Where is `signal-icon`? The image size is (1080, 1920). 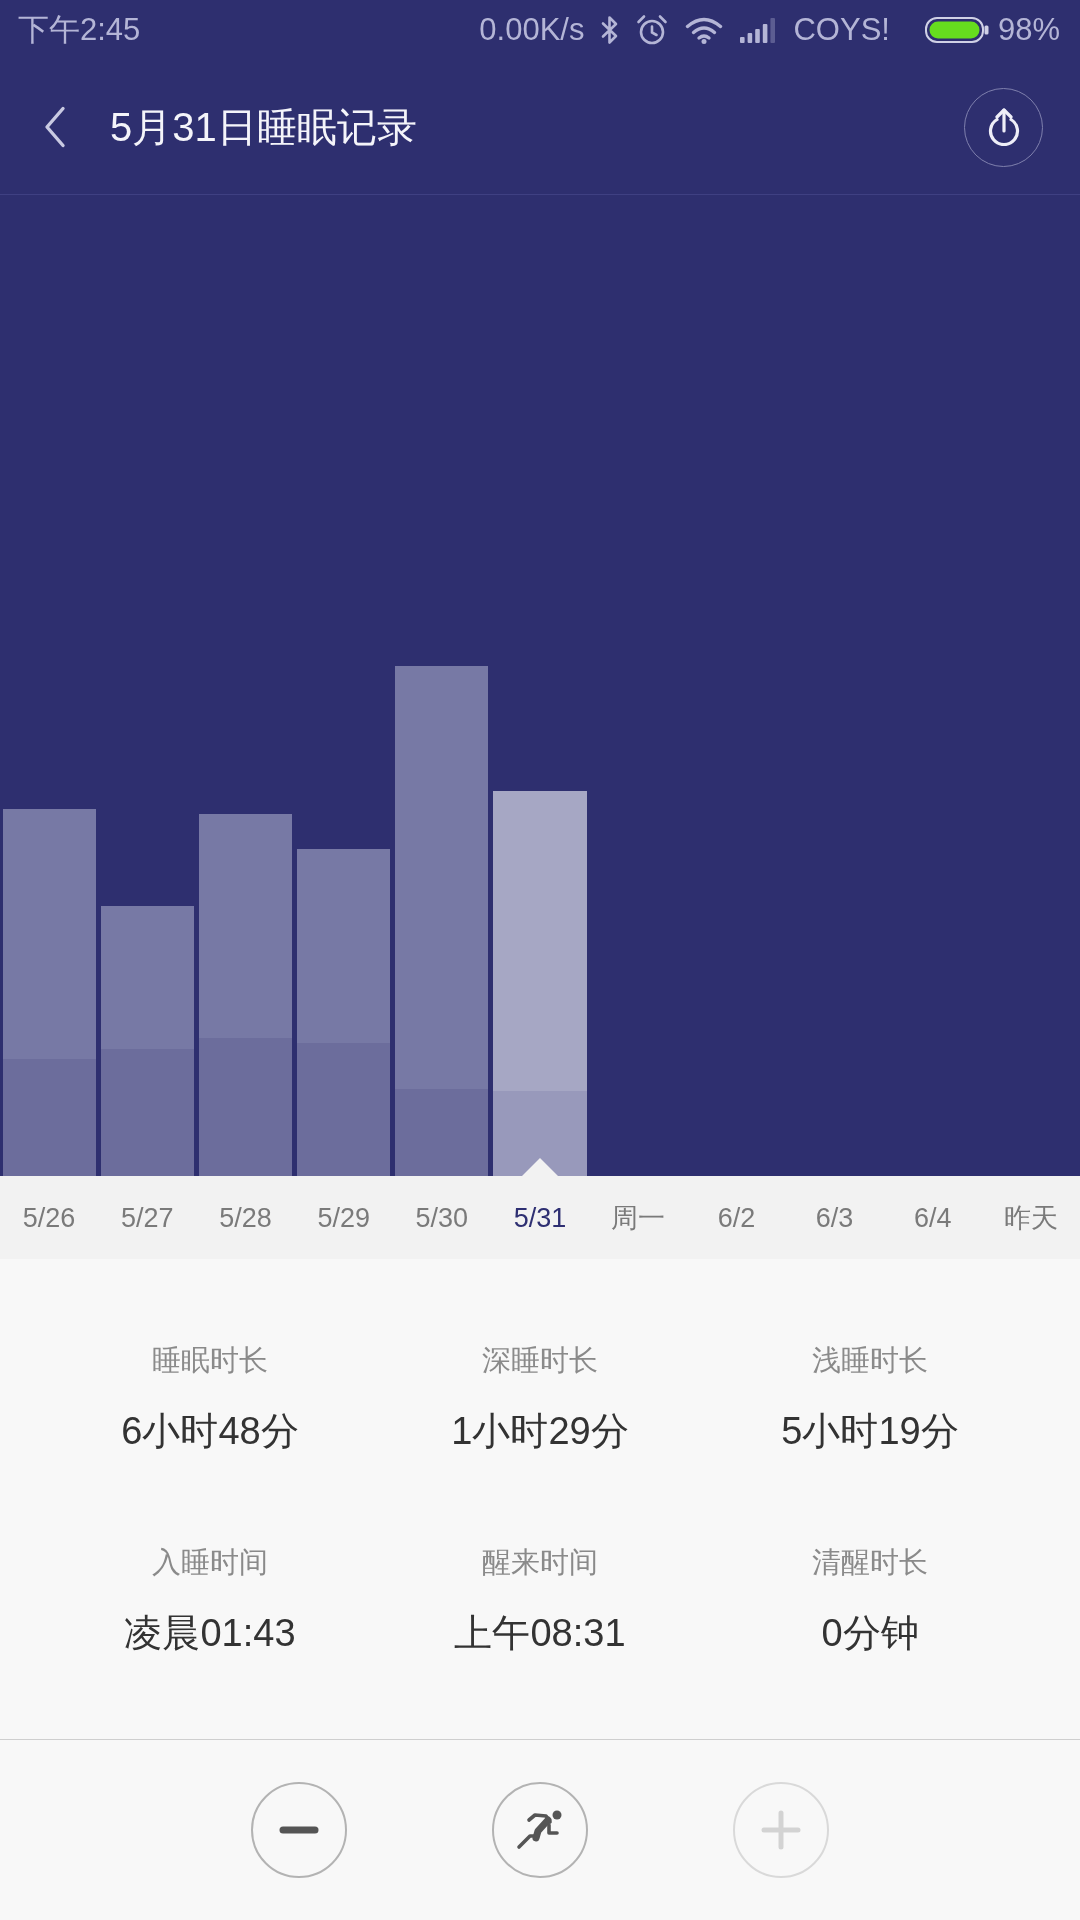 signal-icon is located at coordinates (758, 30).